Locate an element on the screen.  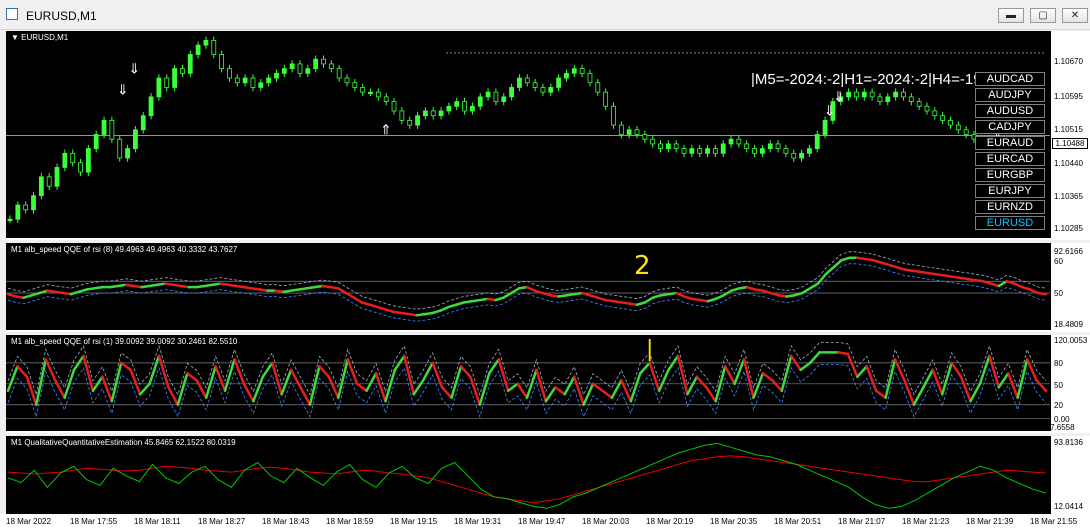
symbol-button-audcad: AUDCAD is located at coordinates (1010, 79).